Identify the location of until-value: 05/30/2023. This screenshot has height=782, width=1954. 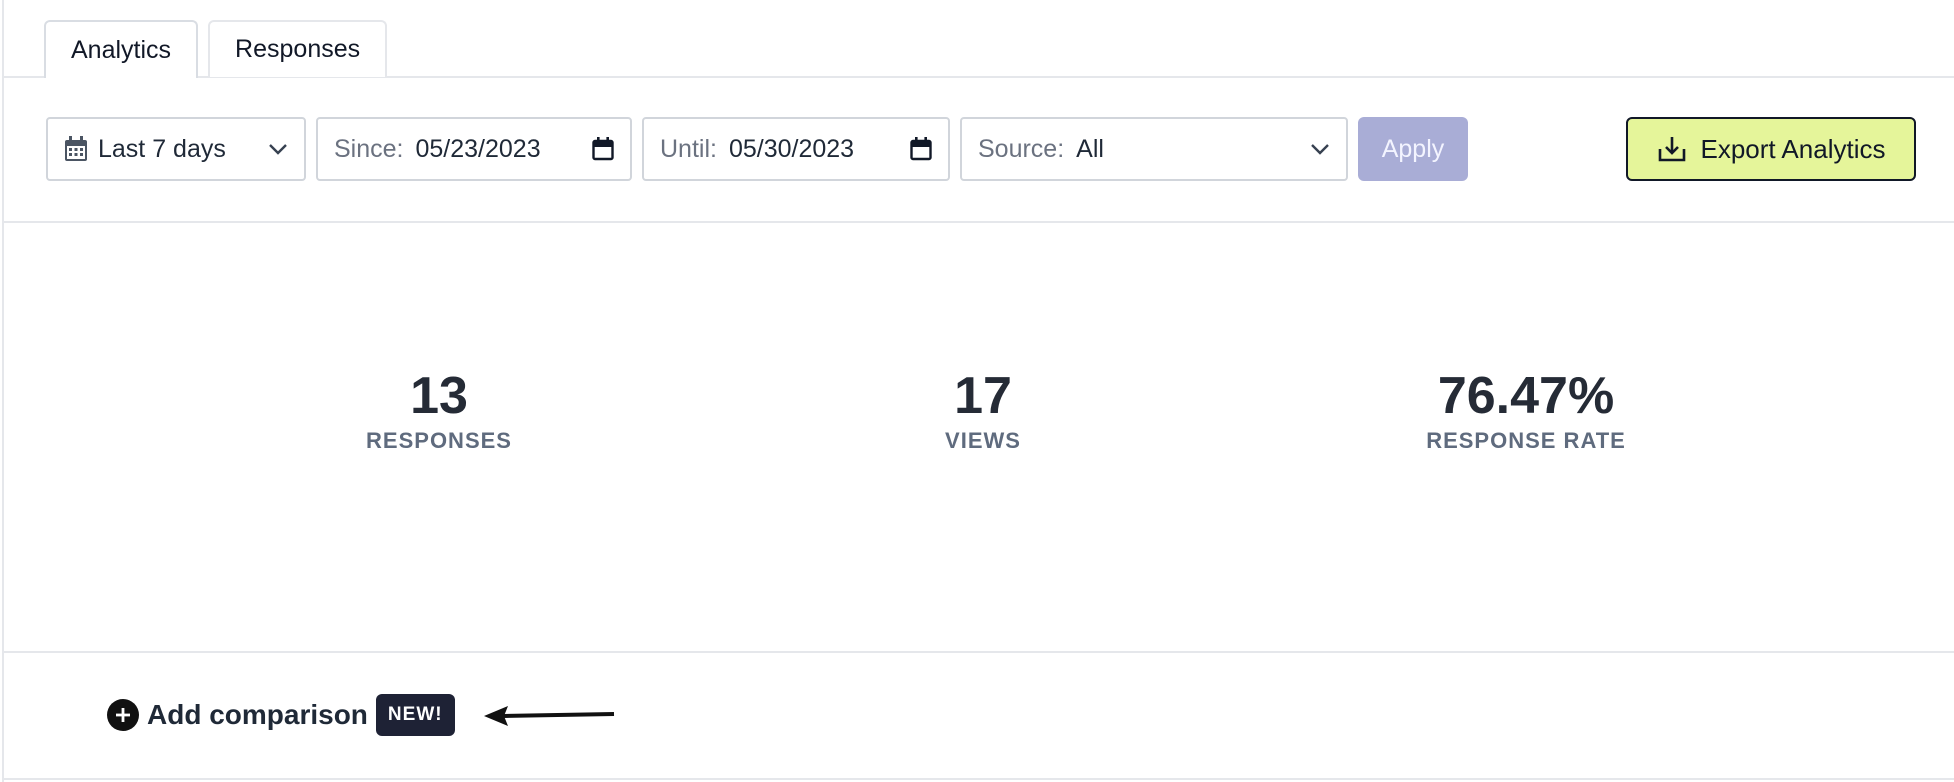
(791, 148).